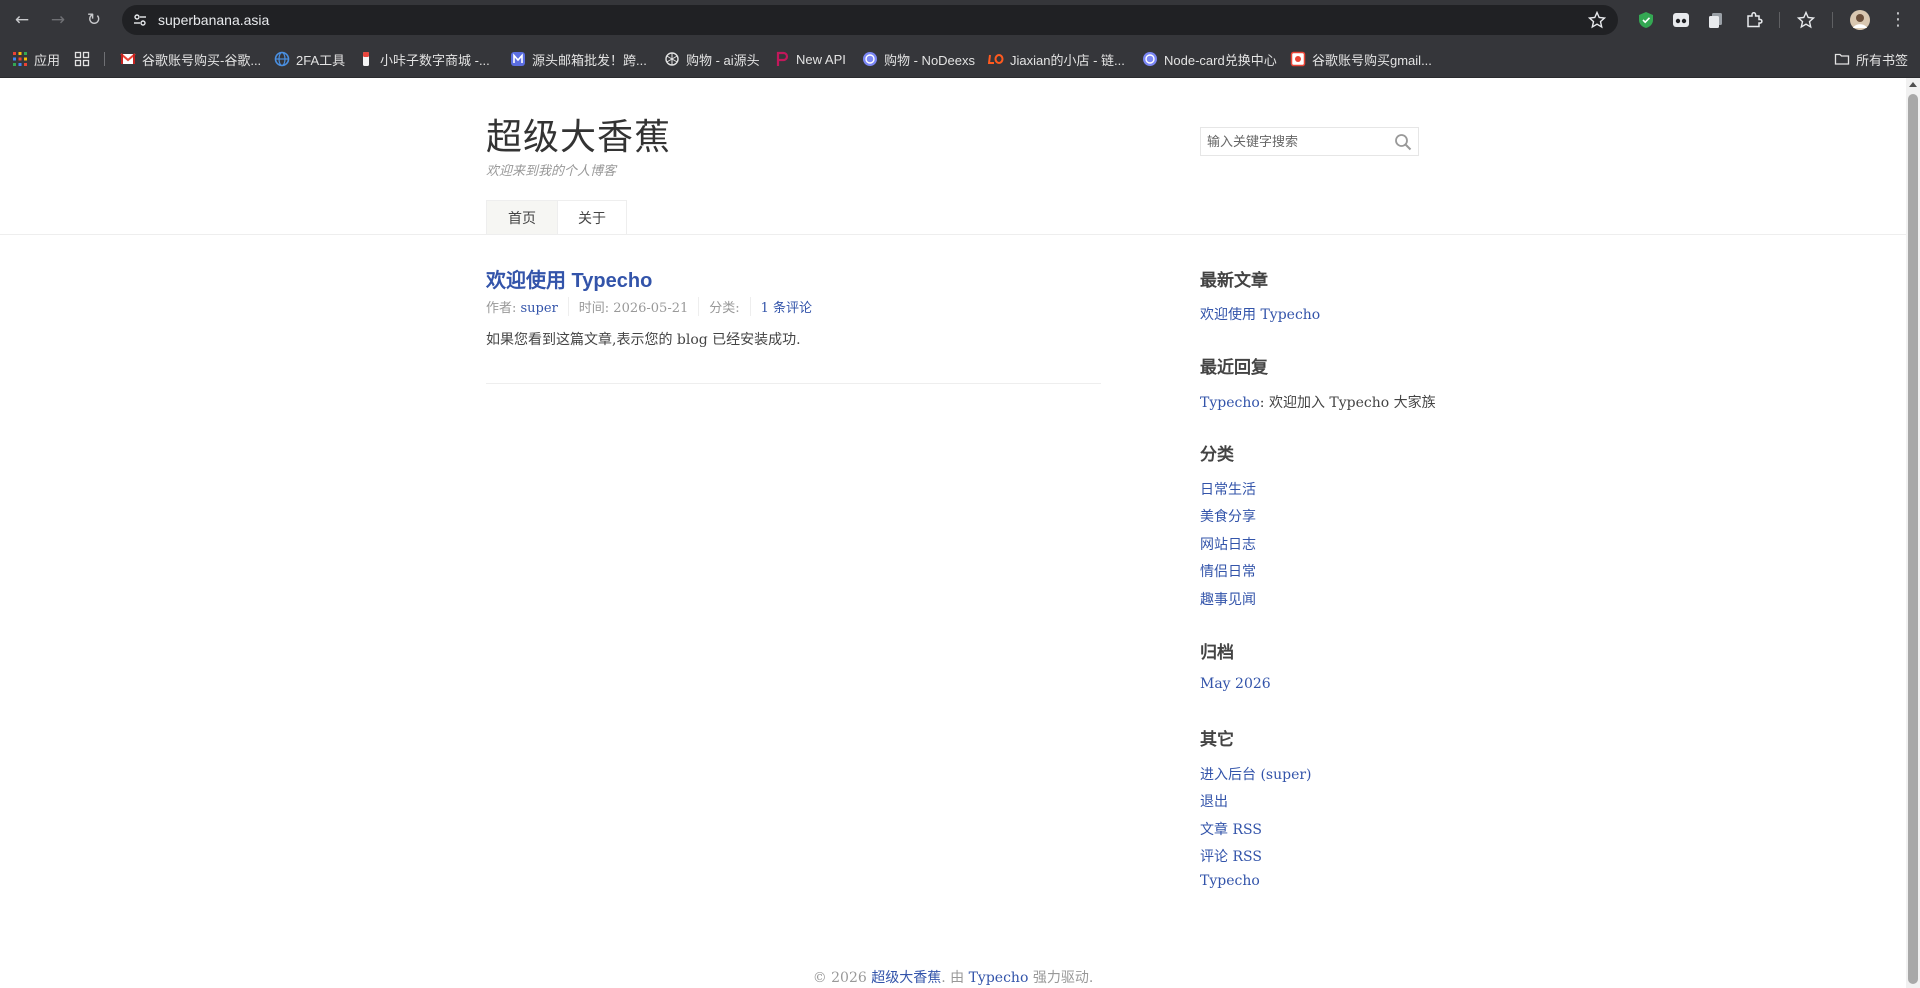 Image resolution: width=1920 pixels, height=988 pixels. I want to click on nav-home: 首页, so click(522, 217).